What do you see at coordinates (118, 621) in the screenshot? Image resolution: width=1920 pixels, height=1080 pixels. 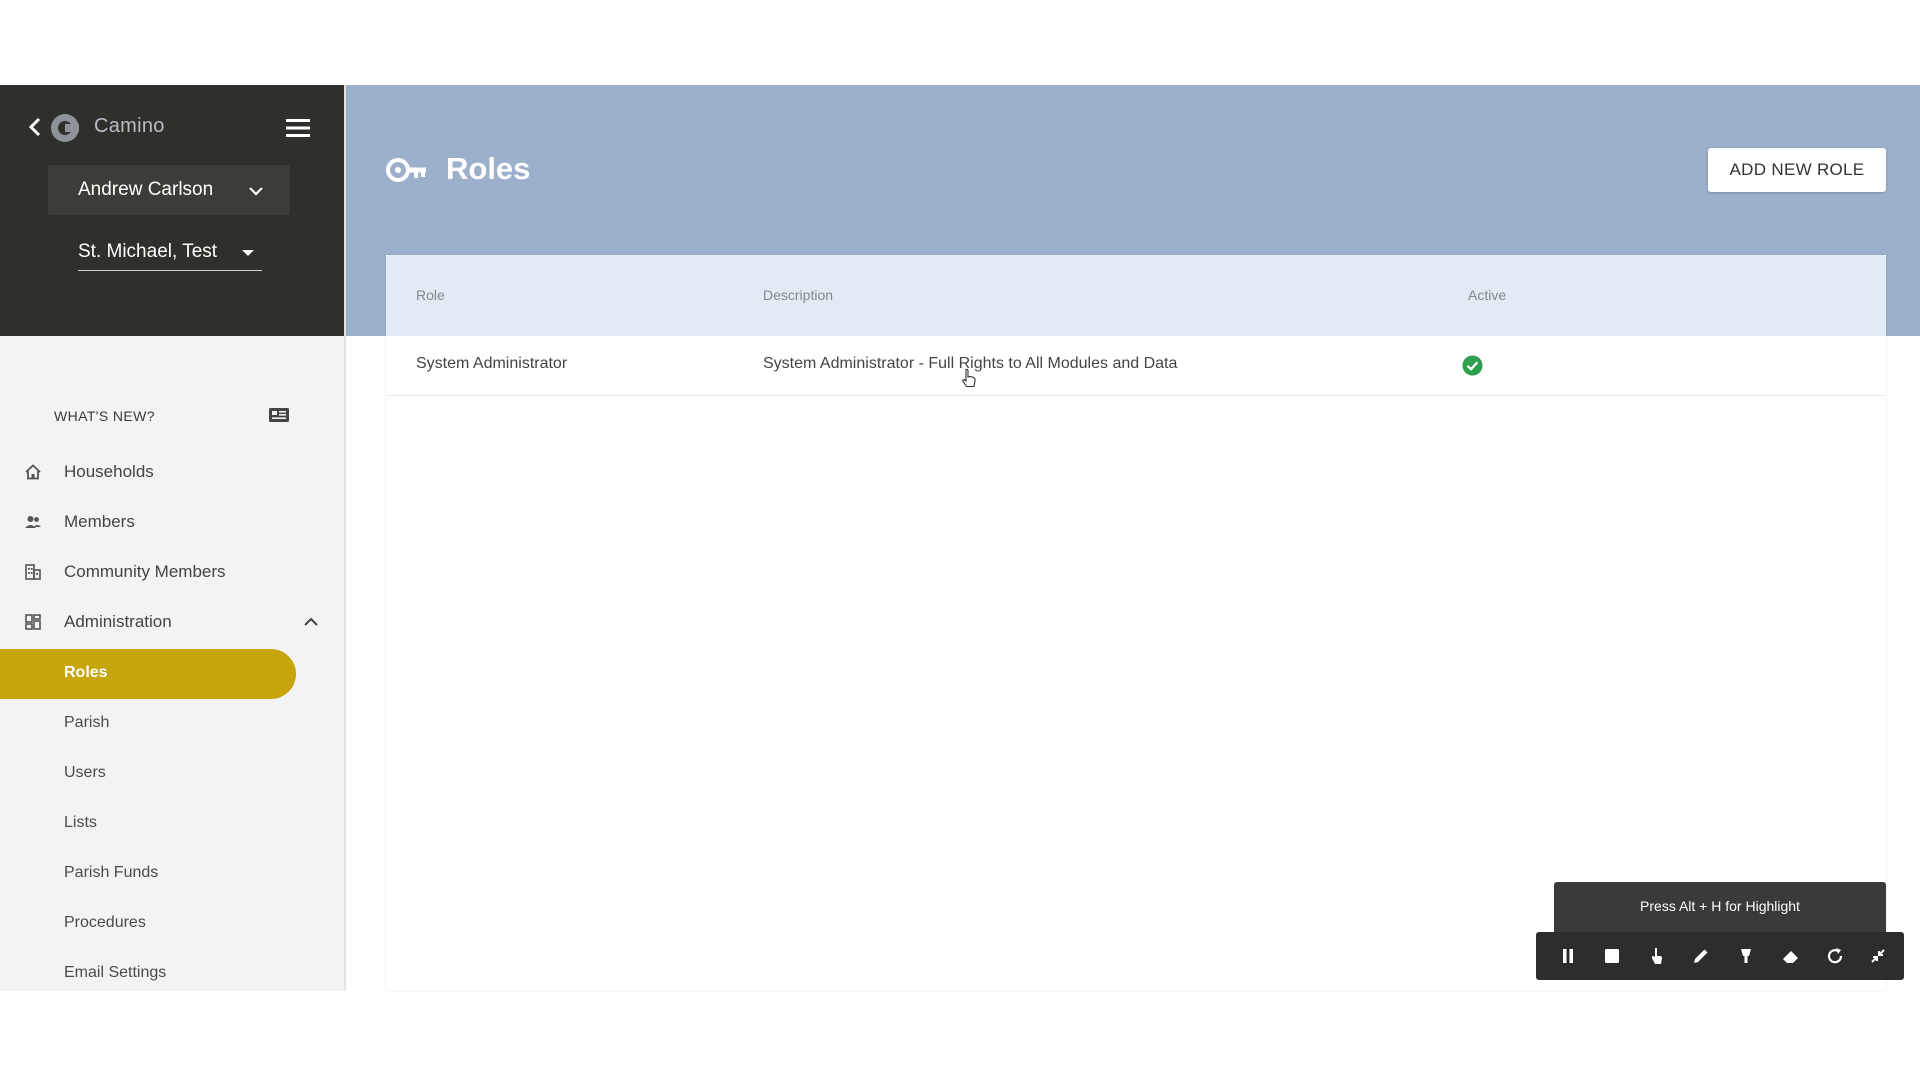 I see `sidebar-item-label: Administration` at bounding box center [118, 621].